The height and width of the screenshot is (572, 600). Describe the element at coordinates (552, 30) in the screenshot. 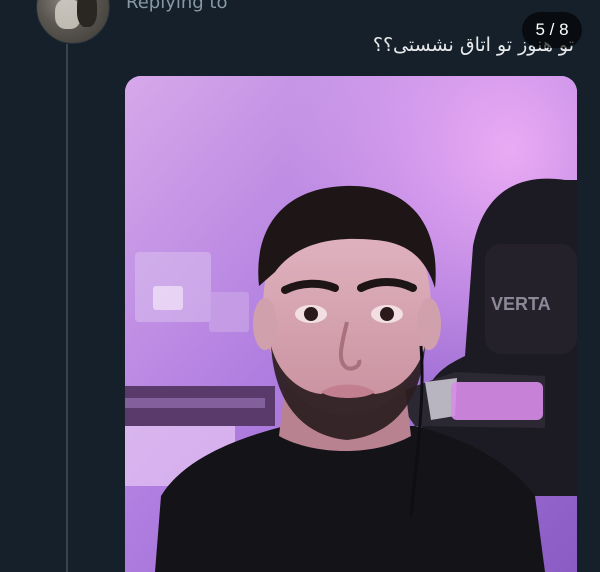

I see `media-counter-badge: 5 / 8` at that location.